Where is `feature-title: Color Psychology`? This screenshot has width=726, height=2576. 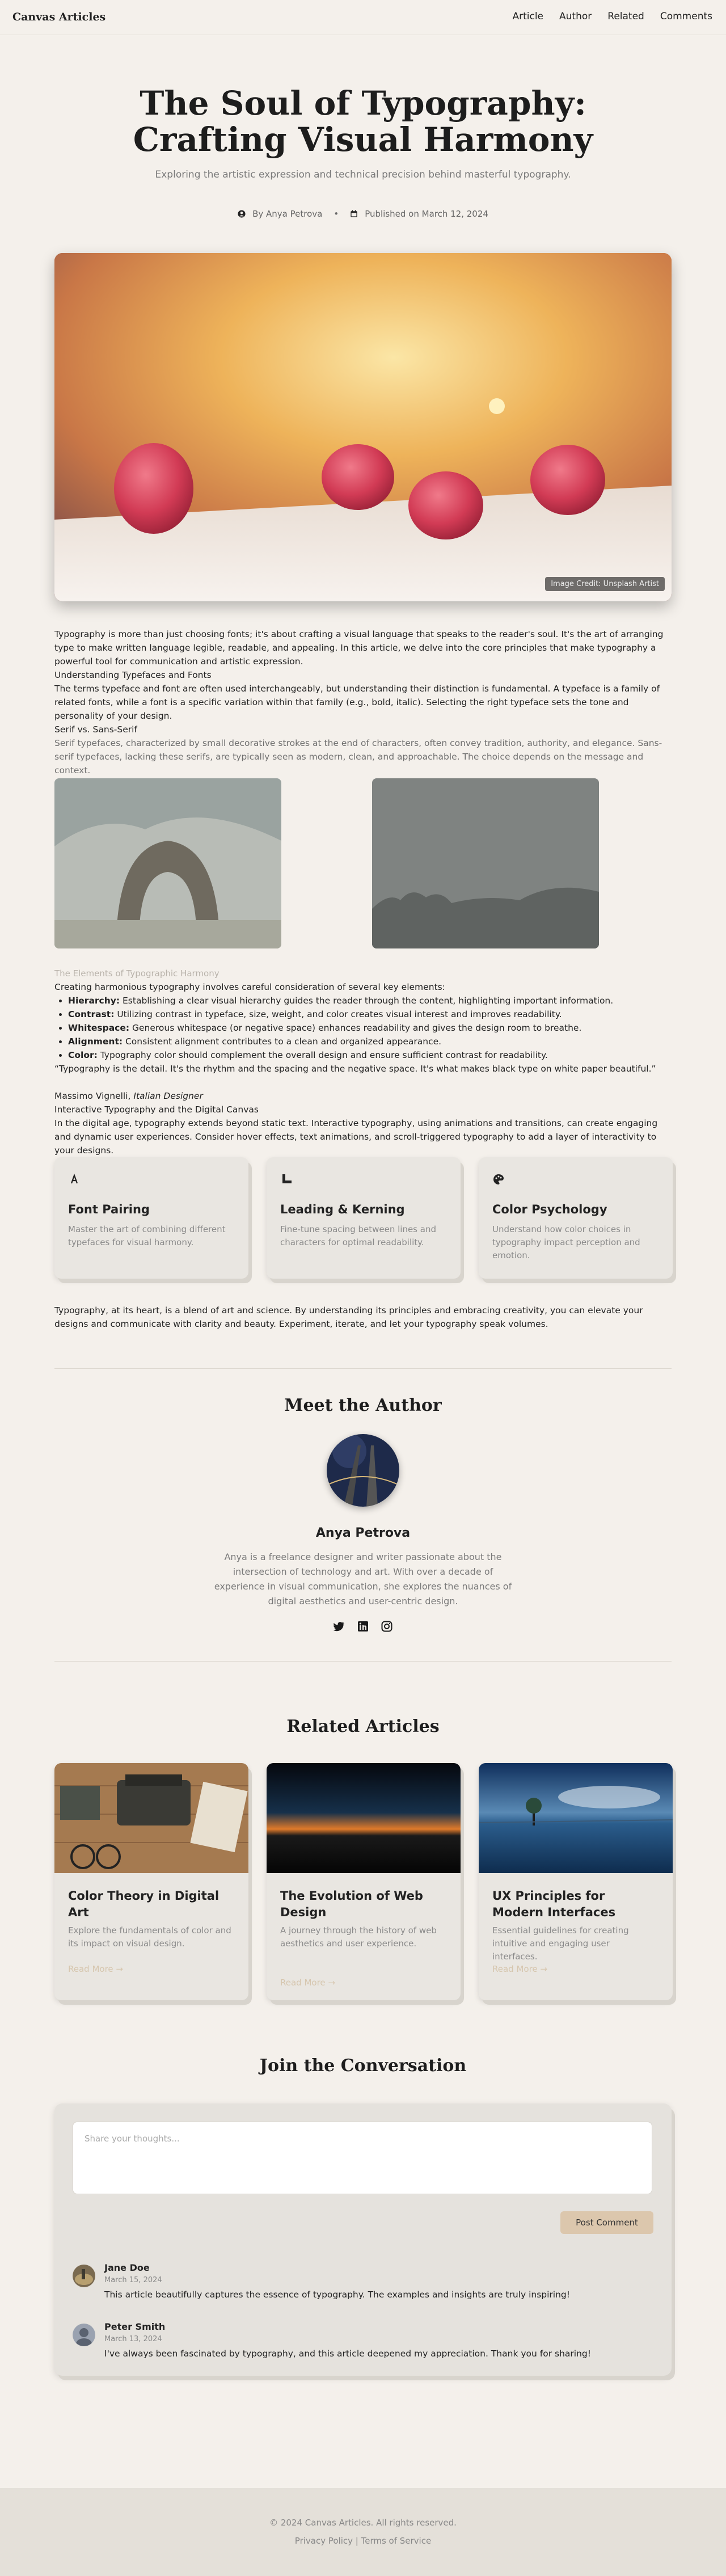
feature-title: Color Psychology is located at coordinates (549, 1209).